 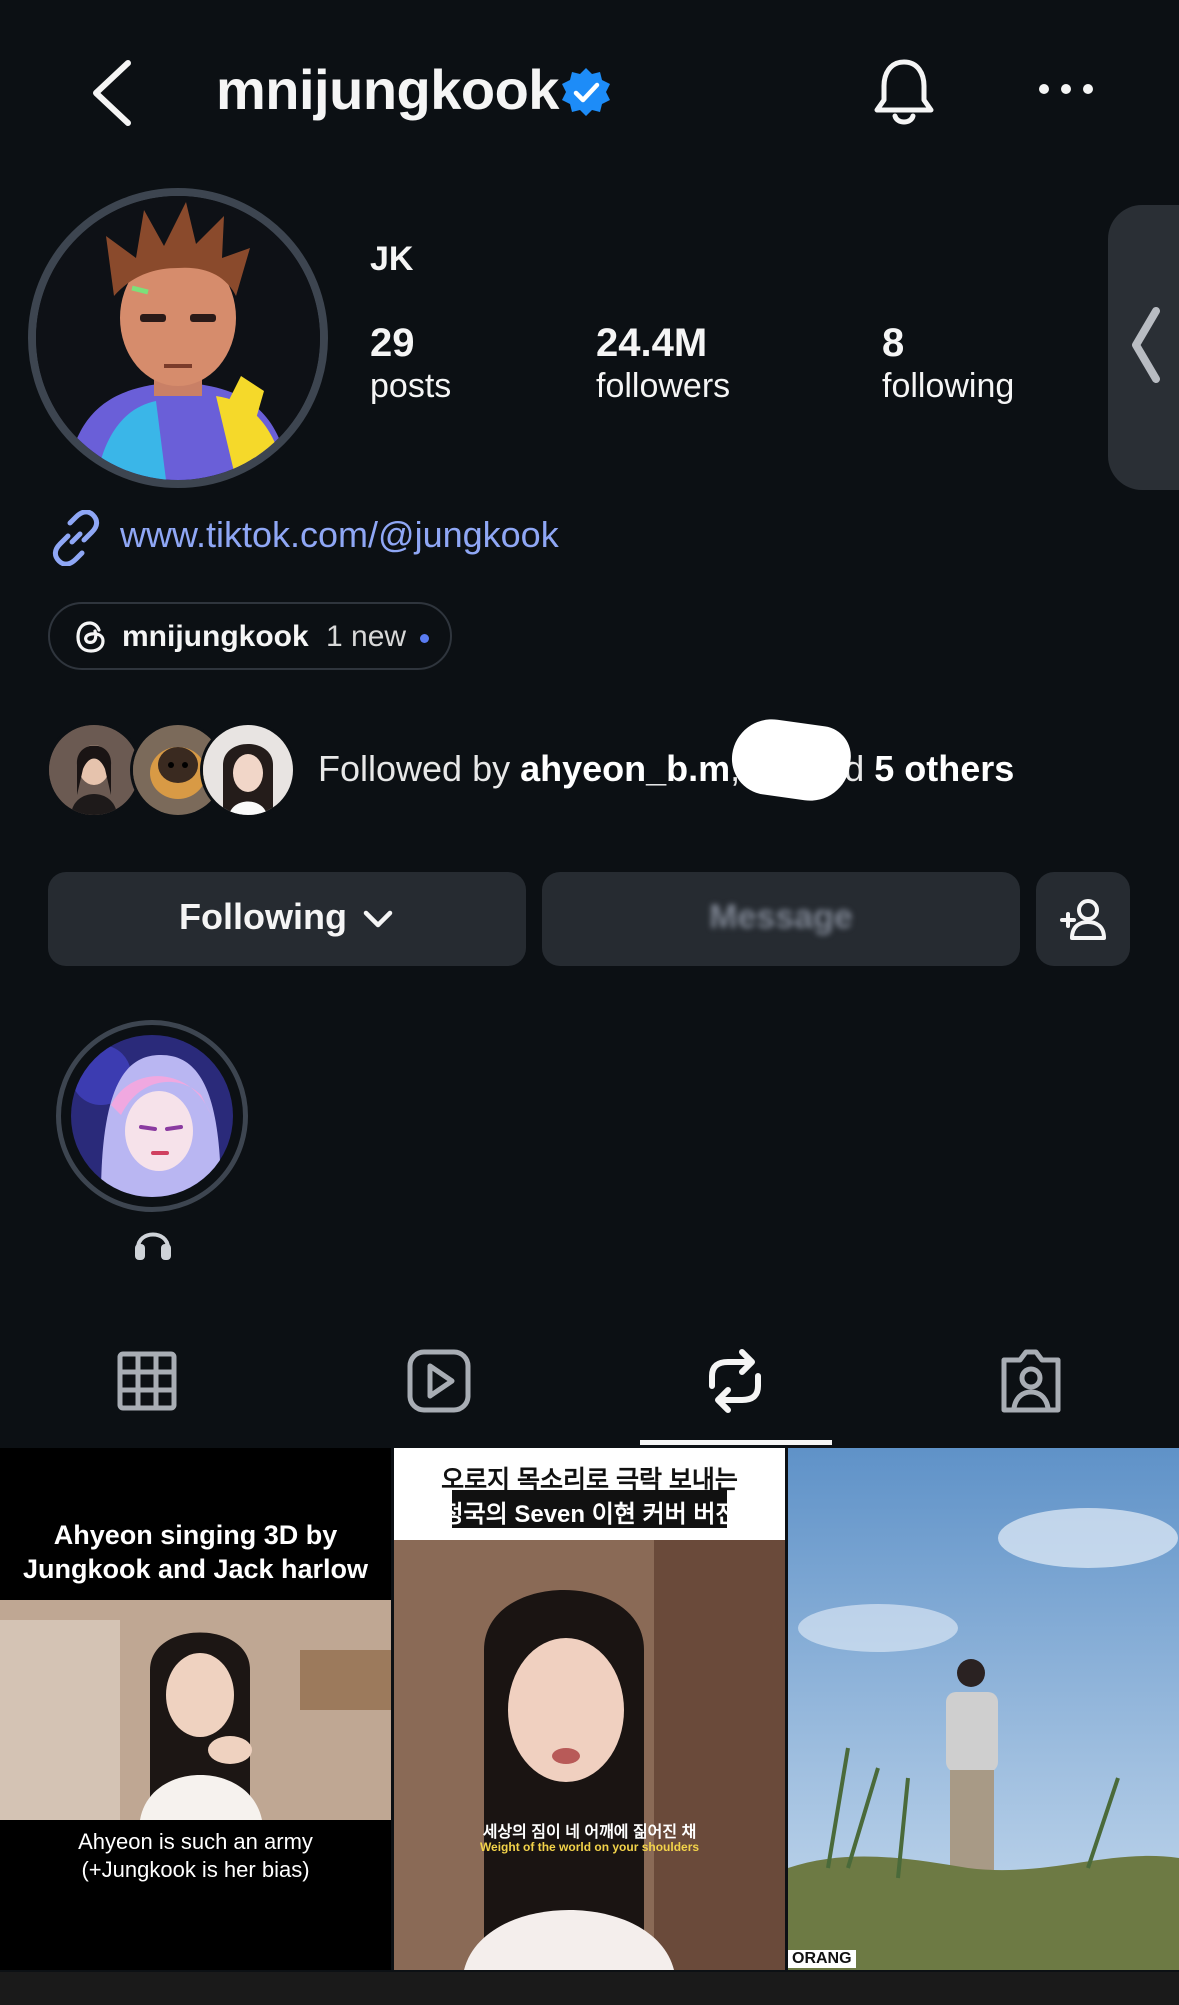 I want to click on add-person-icon, so click(x=1083, y=919).